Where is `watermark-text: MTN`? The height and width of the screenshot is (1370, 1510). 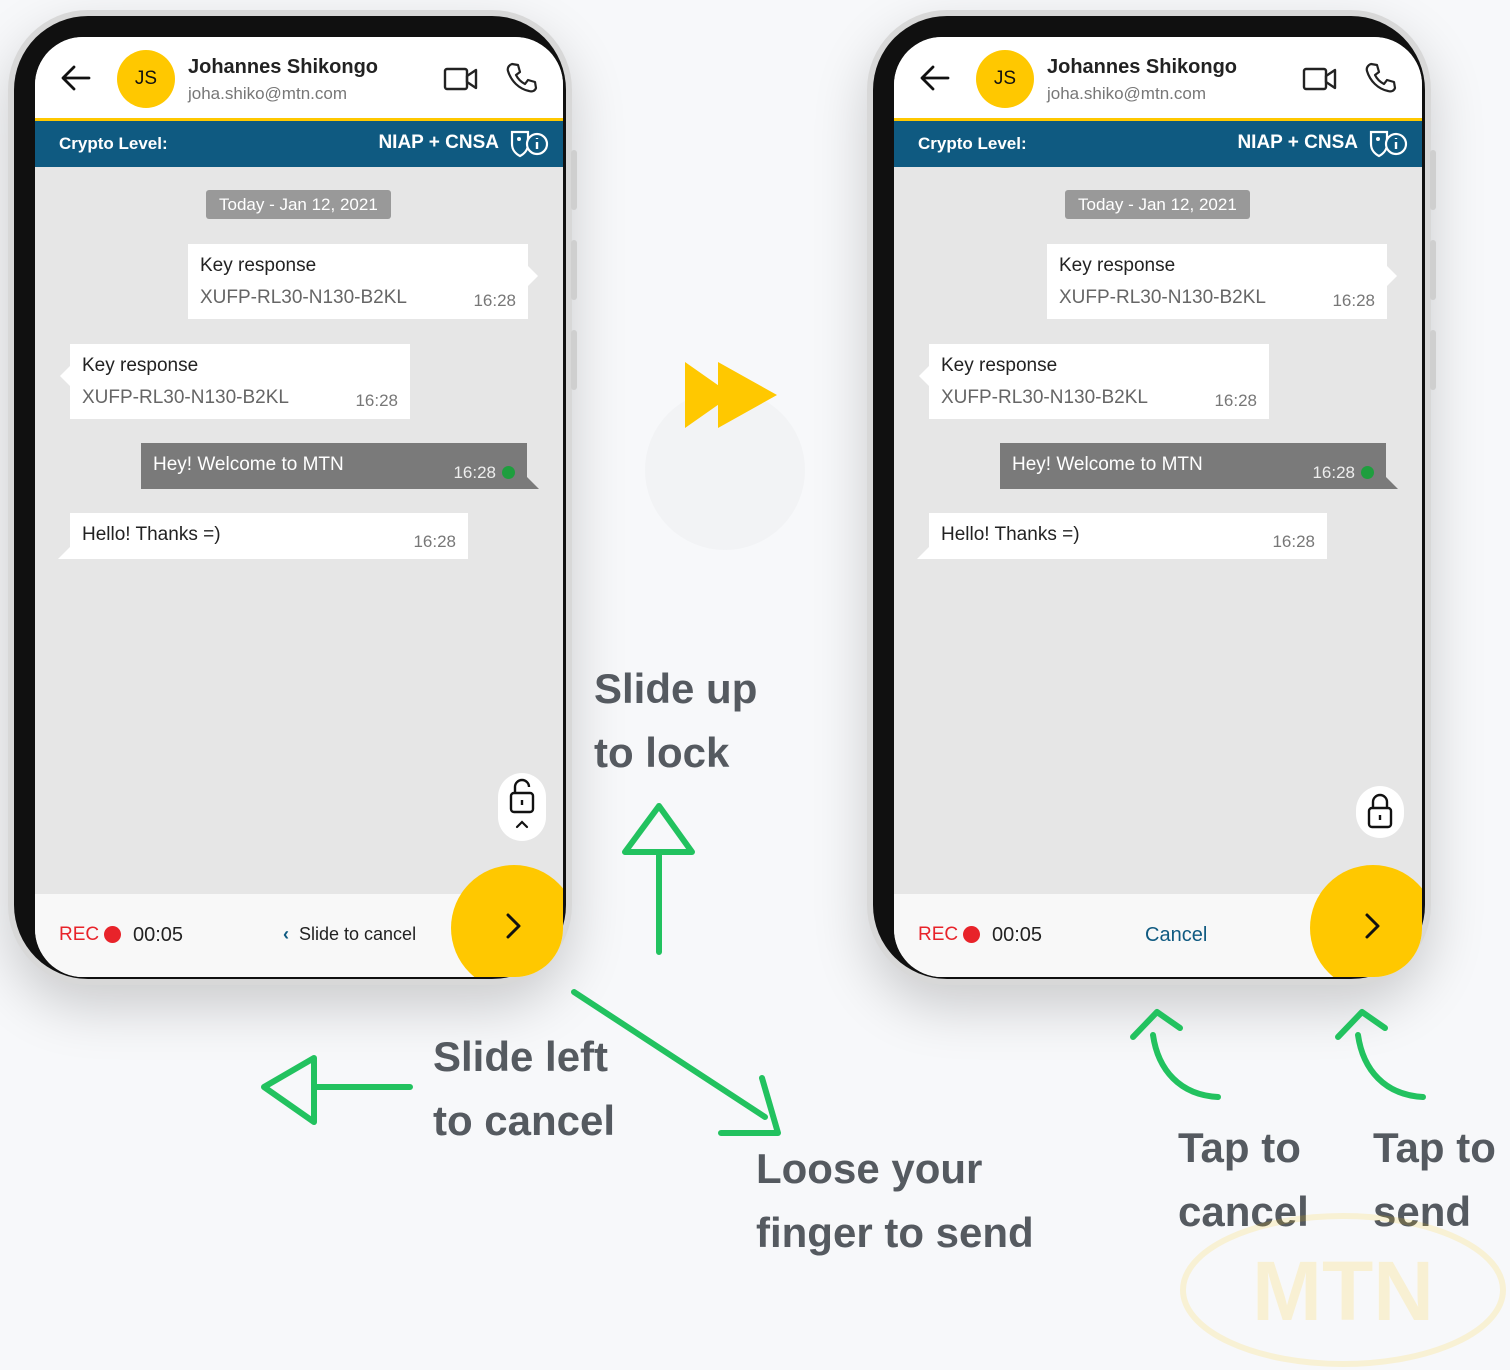 watermark-text: MTN is located at coordinates (1343, 1291).